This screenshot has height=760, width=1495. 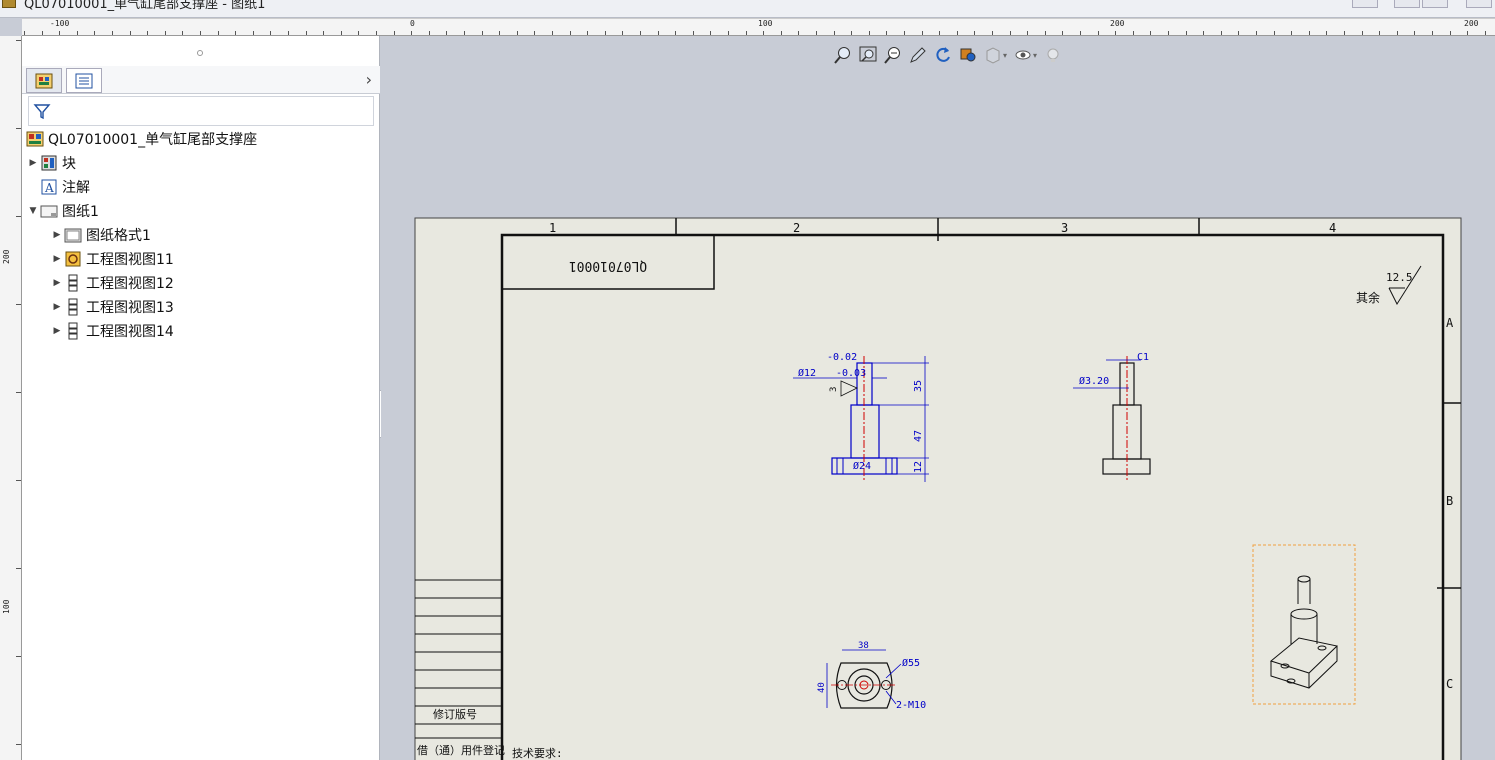 I want to click on tree-root-item: QL07010001_单气缸尾部支撑座, so click(x=141, y=139).